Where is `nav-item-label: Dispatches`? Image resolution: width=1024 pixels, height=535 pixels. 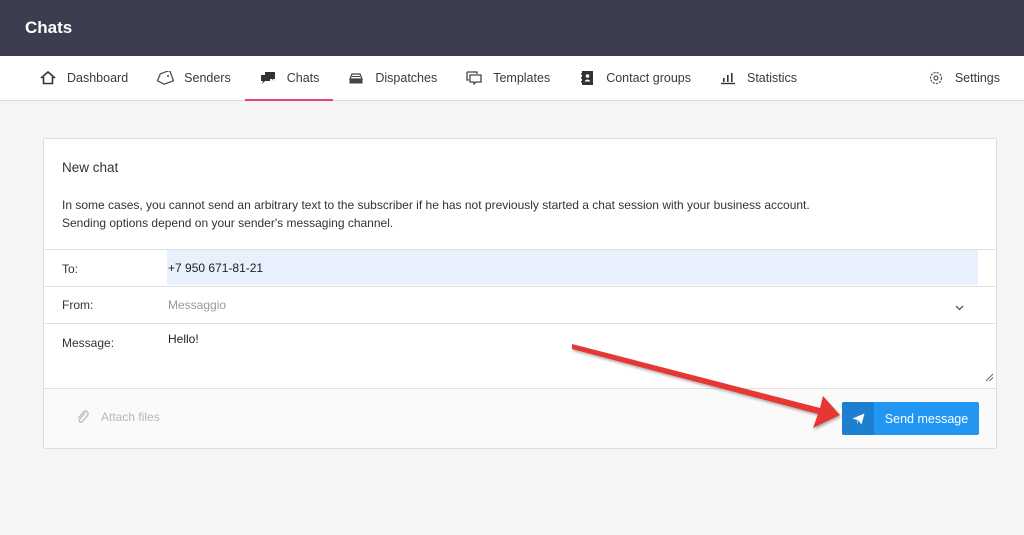 nav-item-label: Dispatches is located at coordinates (406, 78).